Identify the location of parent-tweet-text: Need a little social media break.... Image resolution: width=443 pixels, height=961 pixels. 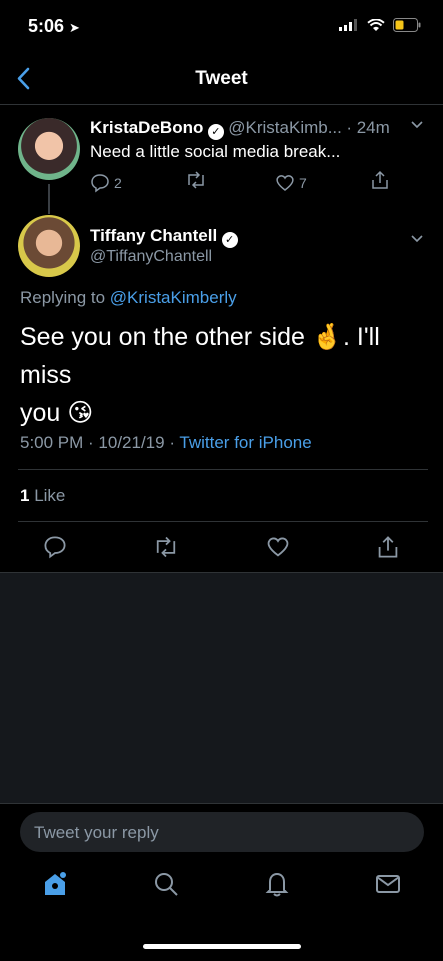
(215, 151).